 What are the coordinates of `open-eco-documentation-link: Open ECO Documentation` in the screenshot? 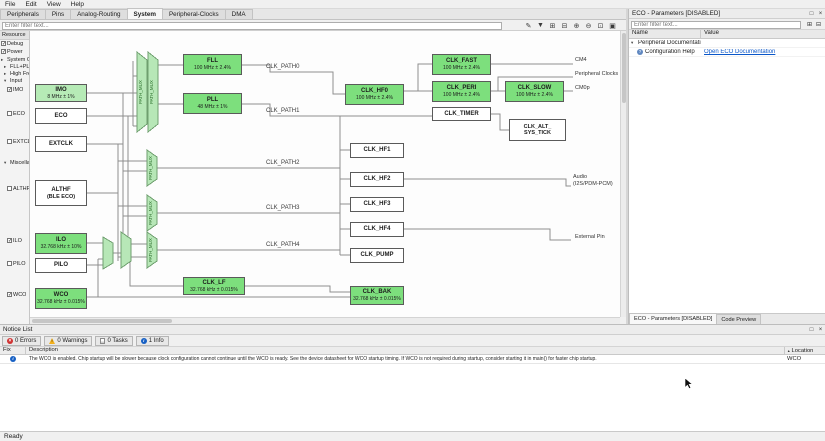 It's located at (739, 52).